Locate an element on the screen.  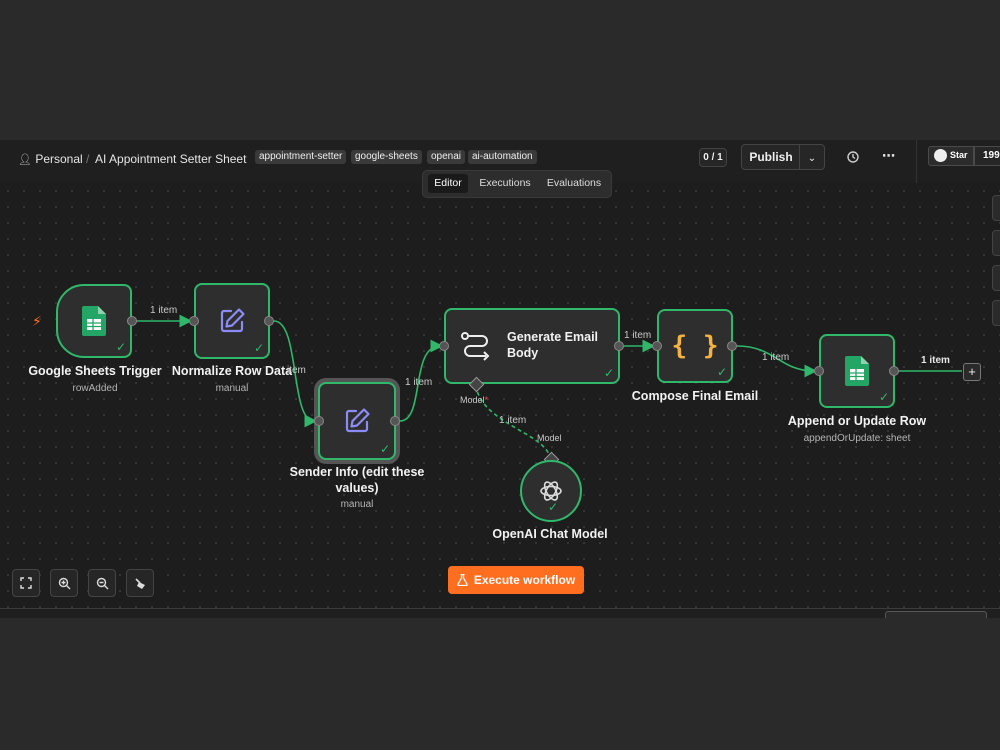
view-tabs: Editor Executions Evaluations is located at coordinates (517, 184).